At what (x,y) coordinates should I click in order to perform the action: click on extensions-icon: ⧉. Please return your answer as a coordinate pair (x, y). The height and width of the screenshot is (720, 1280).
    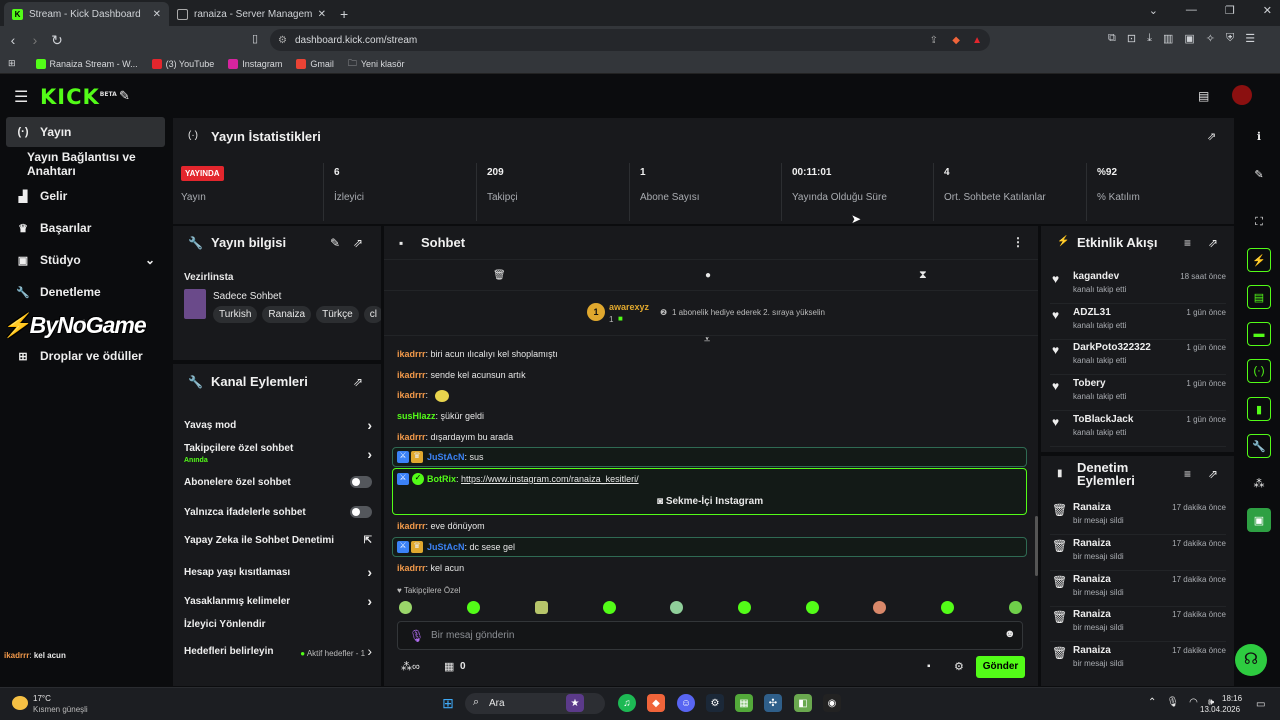
    Looking at the image, I should click on (1112, 38).